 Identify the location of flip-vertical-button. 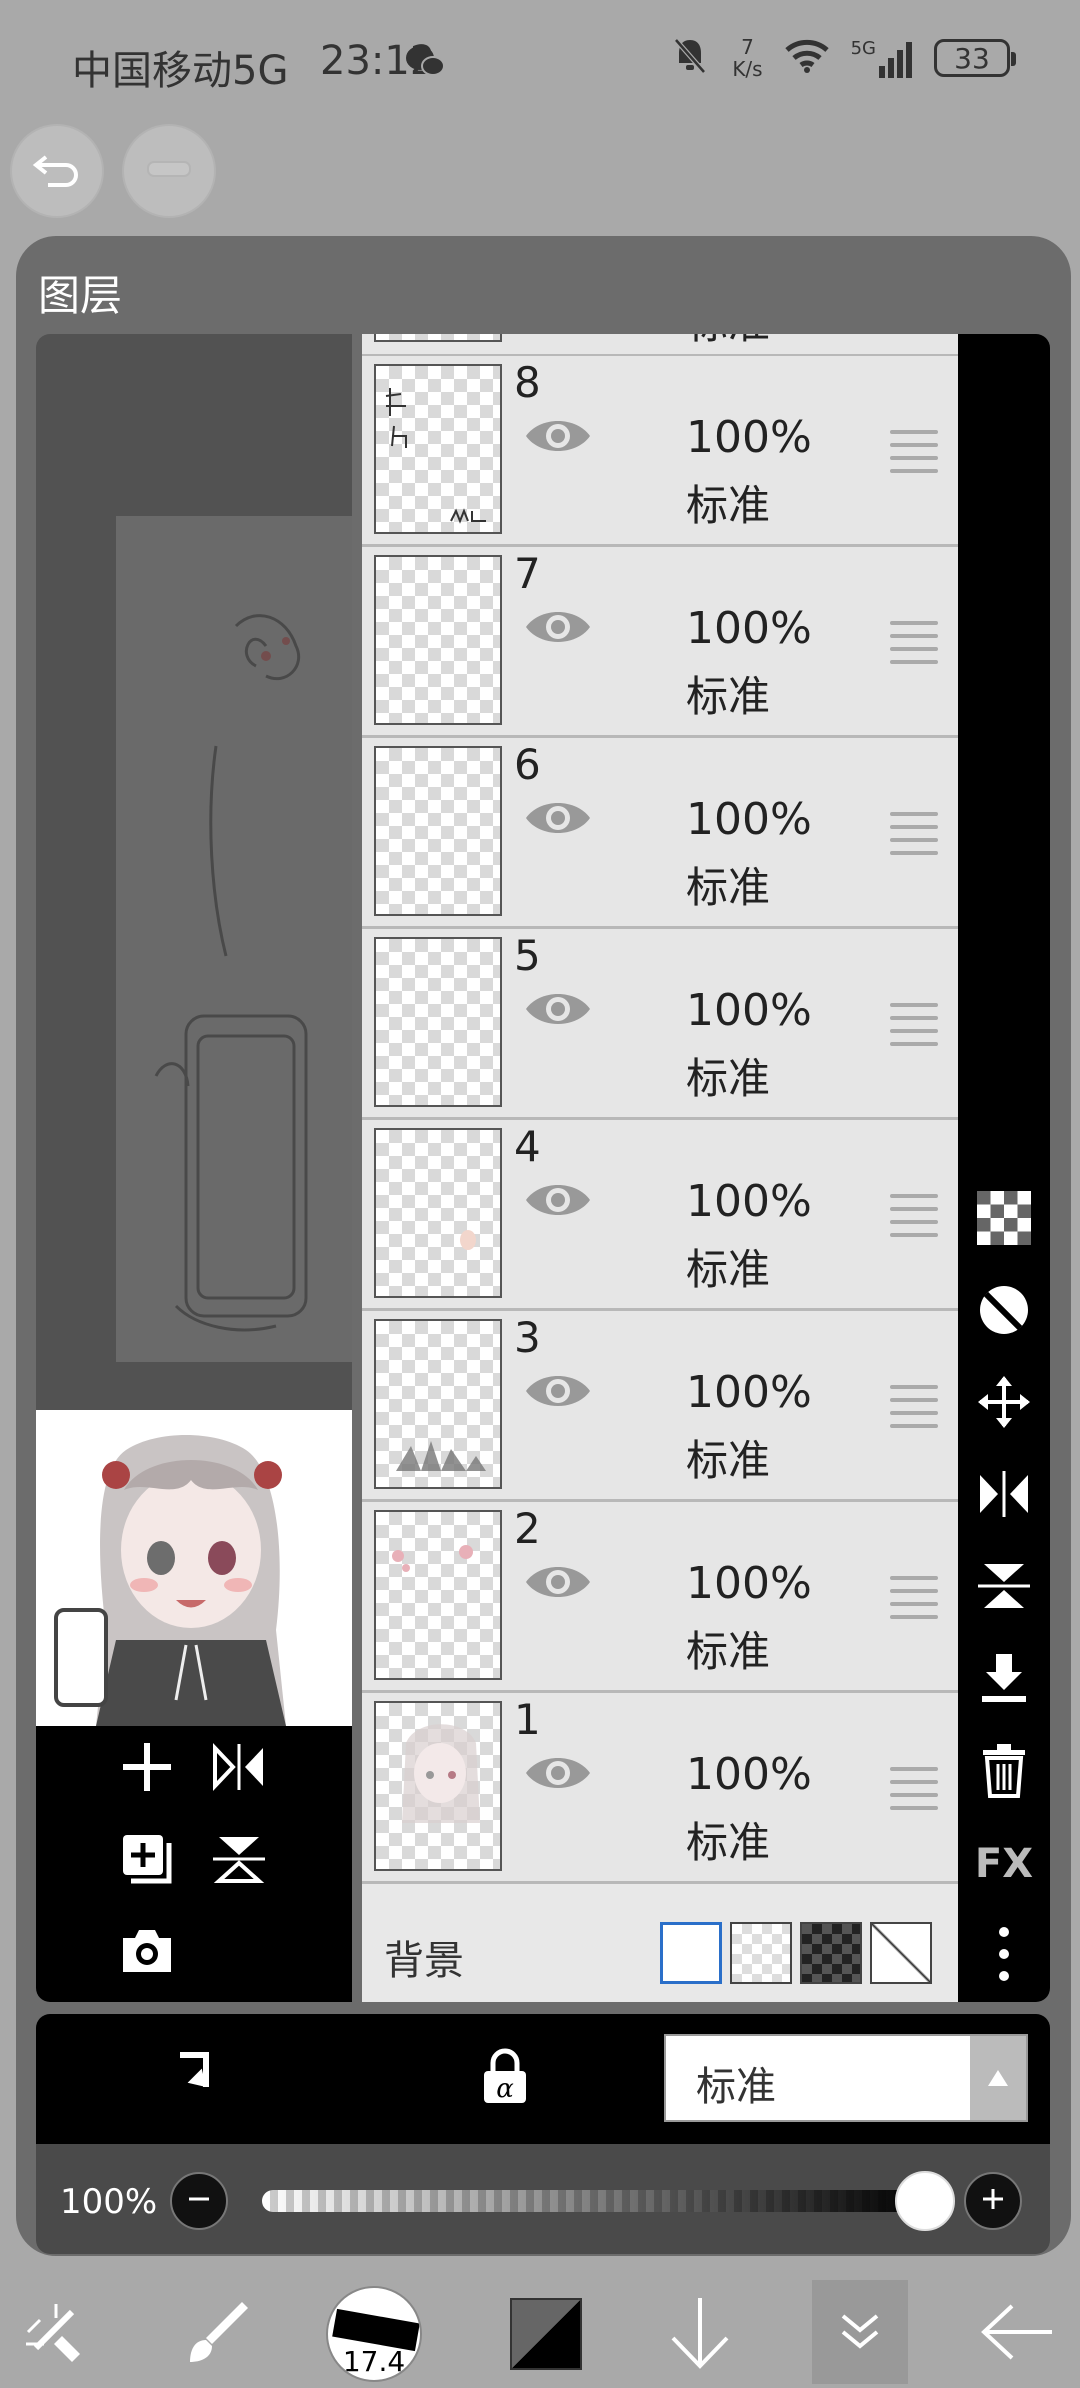
(239, 1861).